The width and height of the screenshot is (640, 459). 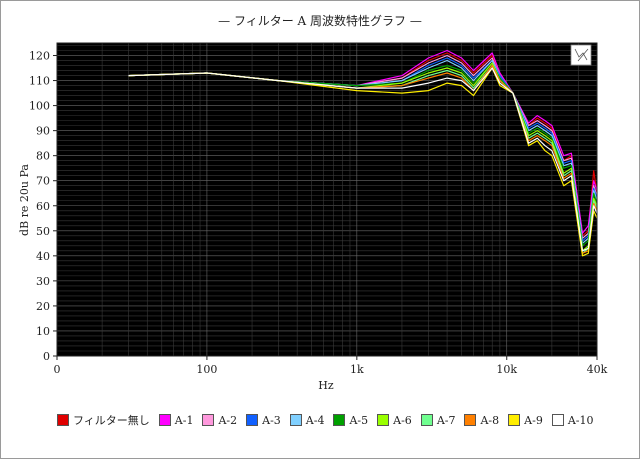 I want to click on y-tick-label: 60, so click(x=43, y=206).